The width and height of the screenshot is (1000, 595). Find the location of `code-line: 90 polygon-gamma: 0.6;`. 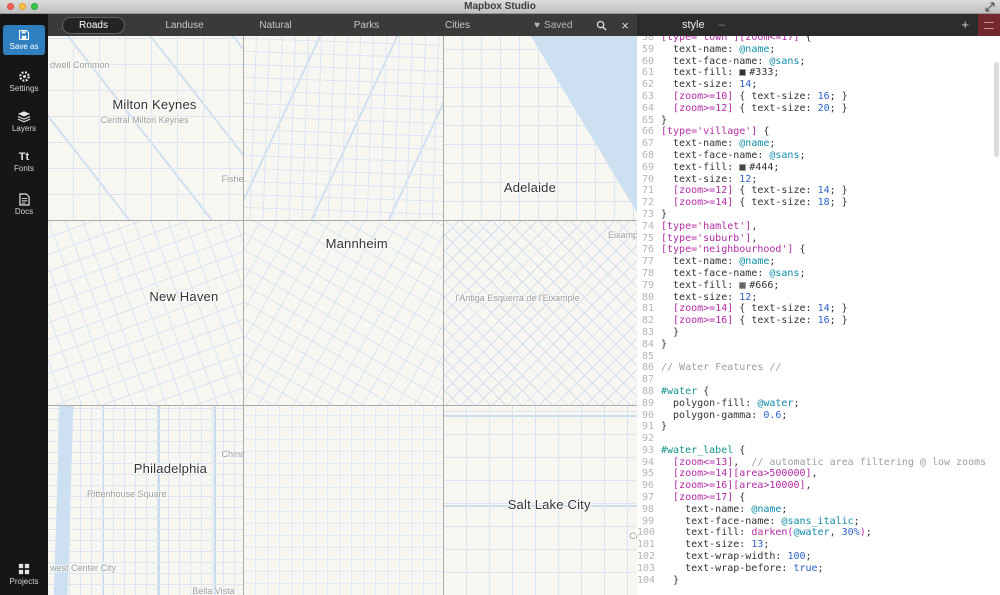

code-line: 90 polygon-gamma: 0.6; is located at coordinates (818, 416).